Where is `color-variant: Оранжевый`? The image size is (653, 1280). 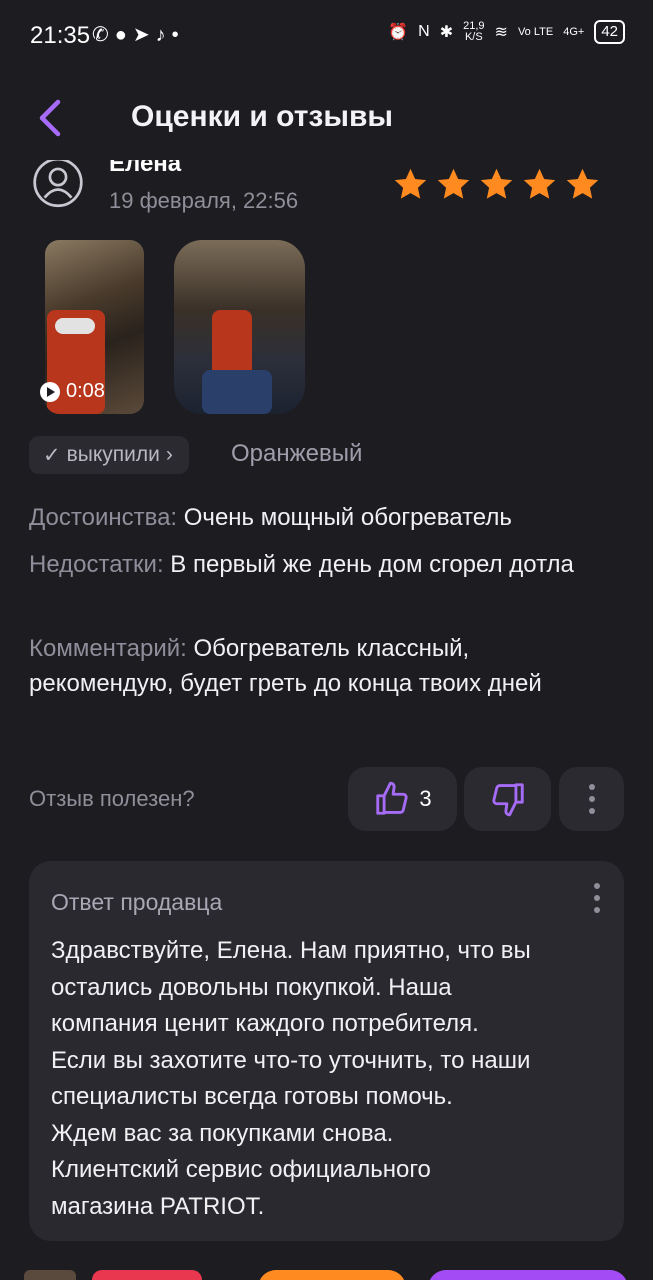 color-variant: Оранжевый is located at coordinates (297, 453).